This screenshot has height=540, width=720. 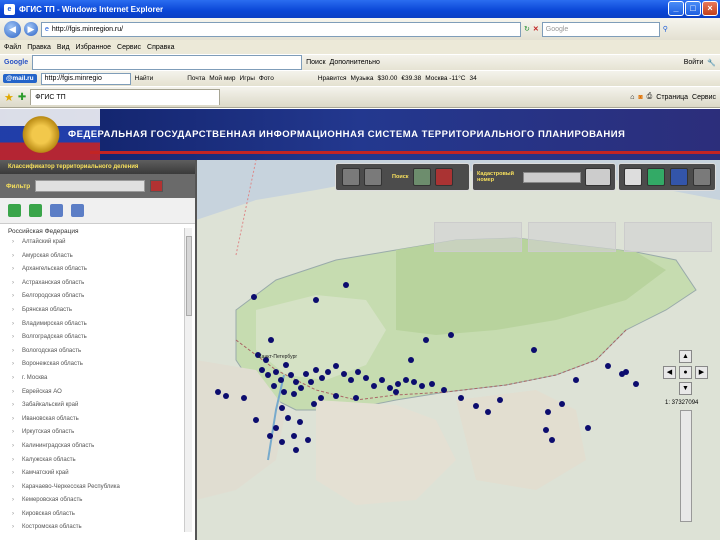 What do you see at coordinates (443, 177) in the screenshot?
I see `map-tool-clear` at bounding box center [443, 177].